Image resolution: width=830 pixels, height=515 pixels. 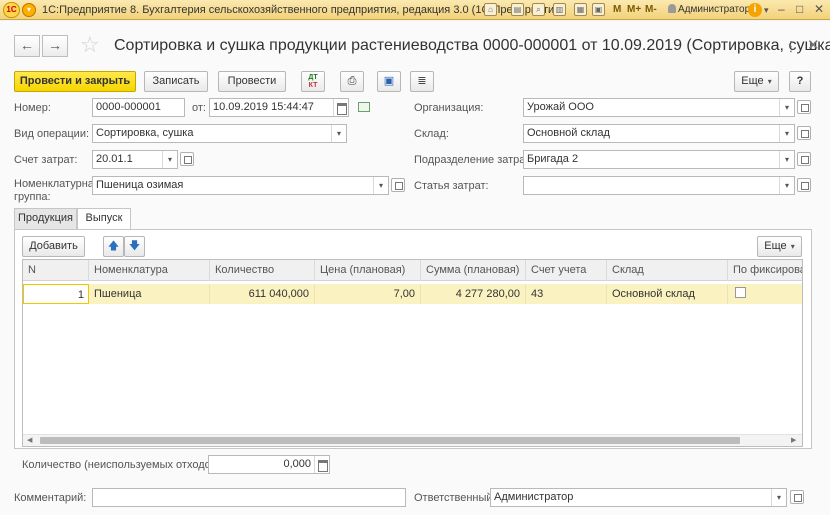 I want to click on scrollbar-thumb, so click(x=390, y=440).